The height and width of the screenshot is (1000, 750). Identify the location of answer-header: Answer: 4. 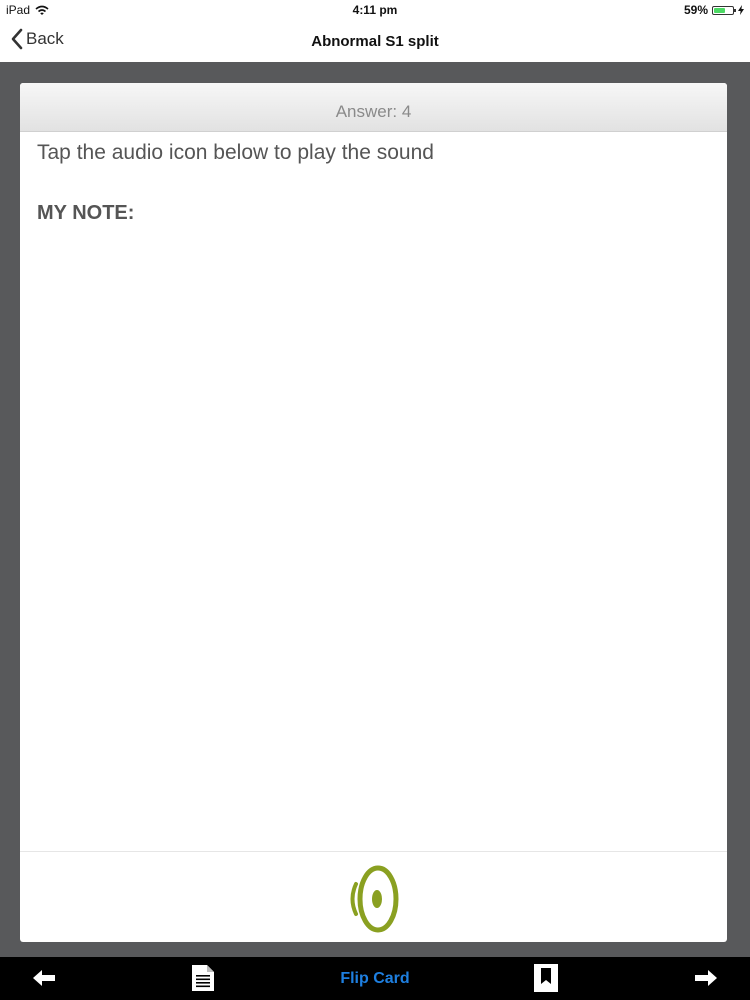
(373, 107).